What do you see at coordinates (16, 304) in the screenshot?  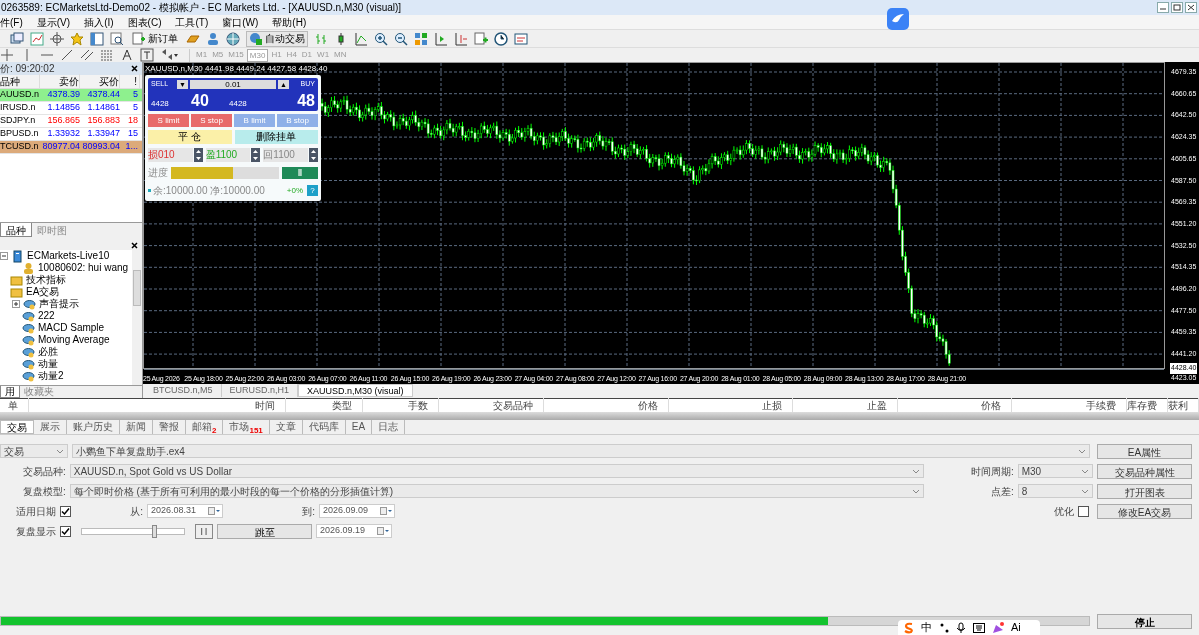 I see `expand-icon` at bounding box center [16, 304].